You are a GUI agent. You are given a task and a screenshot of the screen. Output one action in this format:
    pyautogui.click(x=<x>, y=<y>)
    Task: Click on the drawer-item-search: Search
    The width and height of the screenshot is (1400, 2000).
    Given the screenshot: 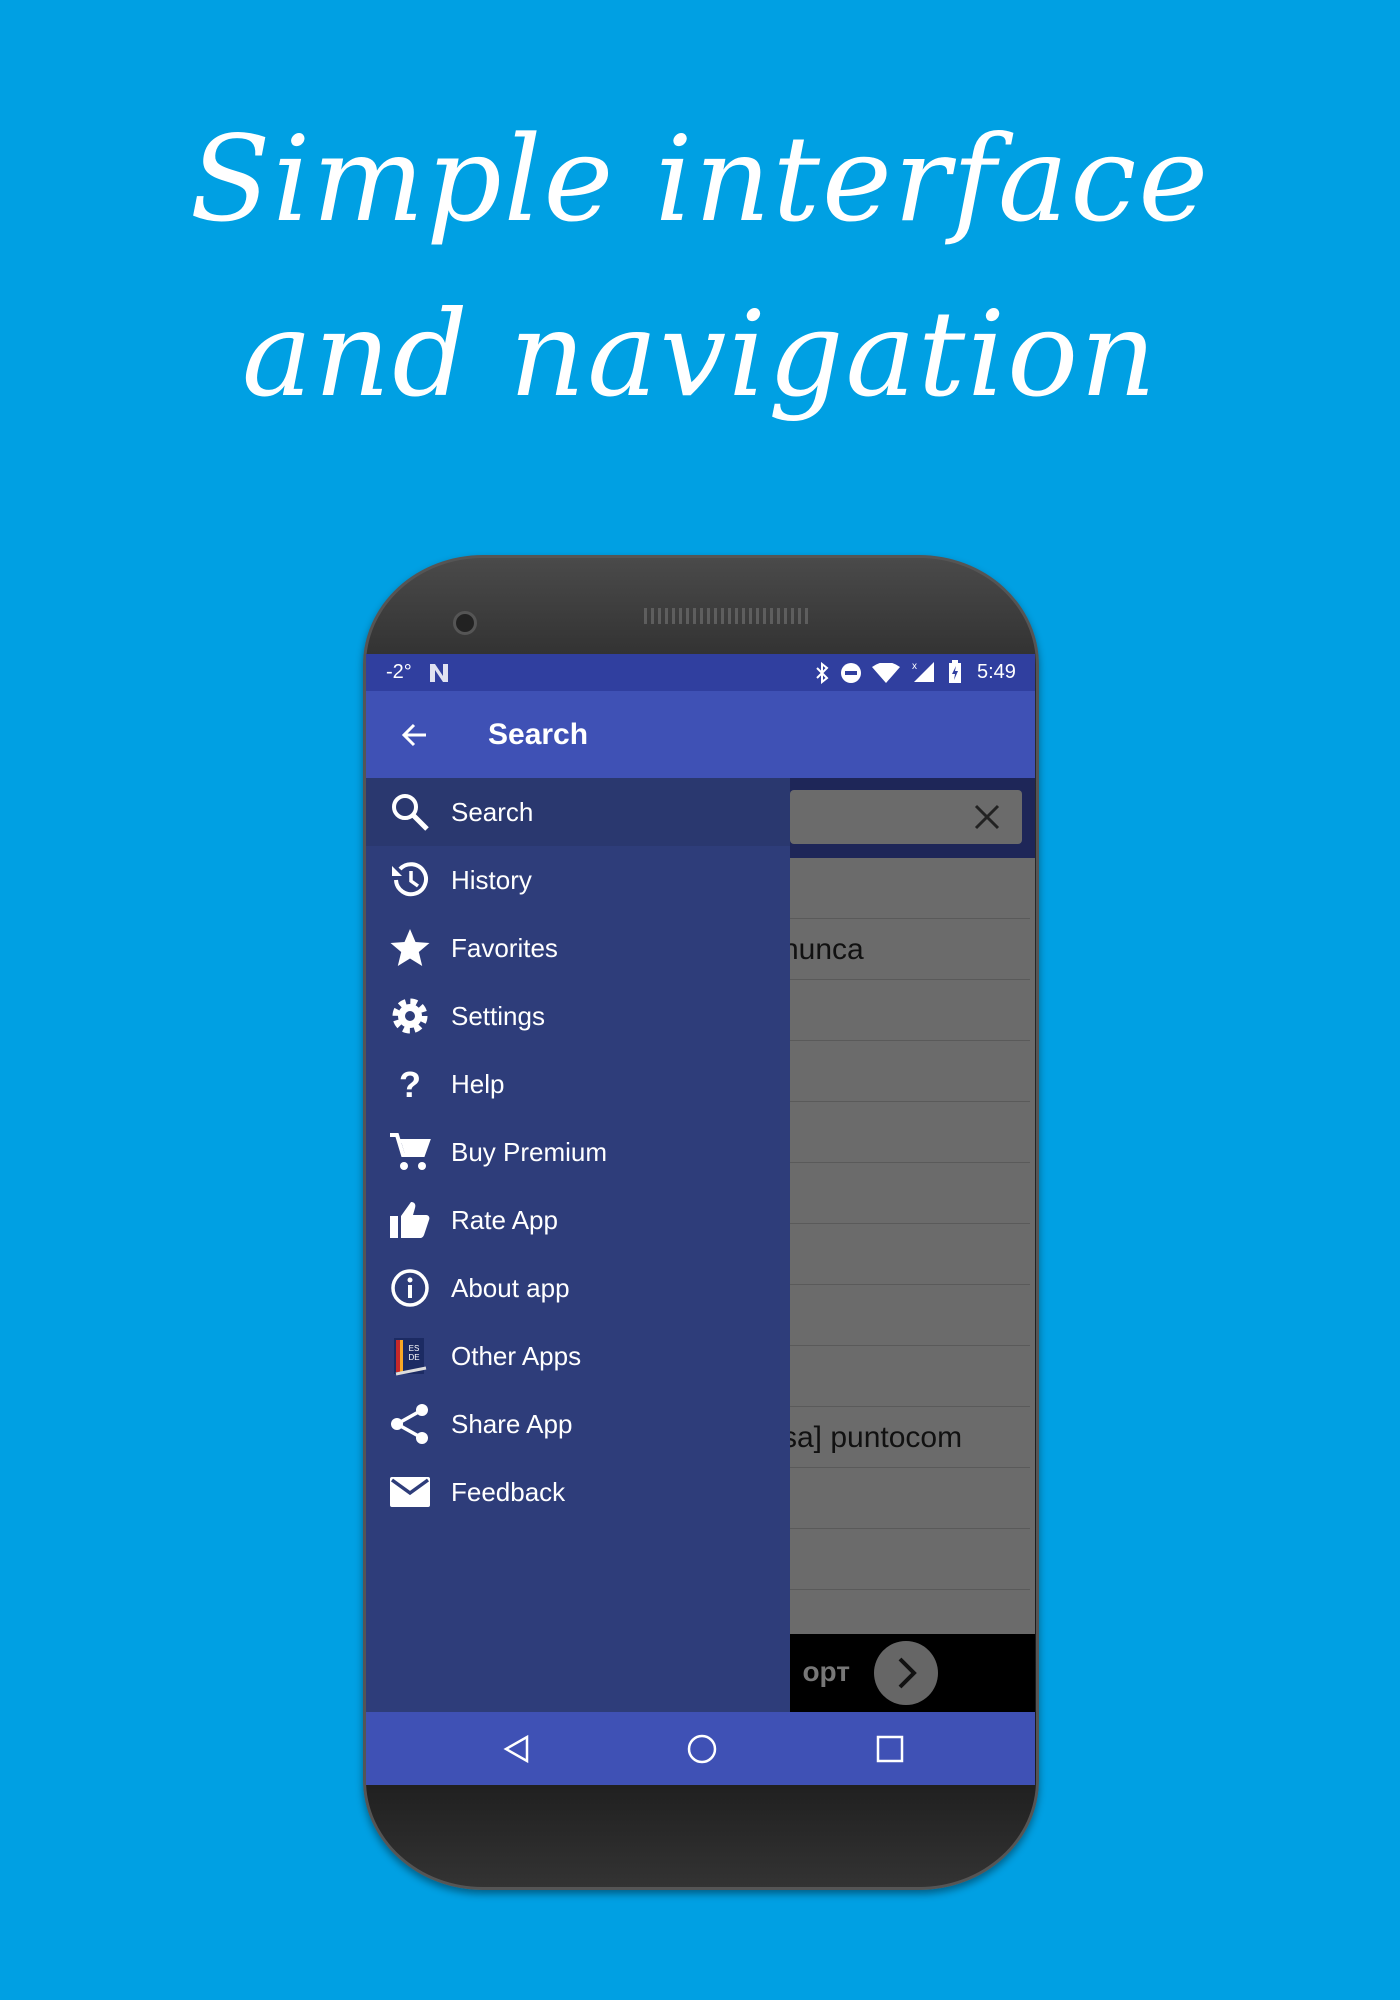 What is the action you would take?
    pyautogui.click(x=578, y=812)
    